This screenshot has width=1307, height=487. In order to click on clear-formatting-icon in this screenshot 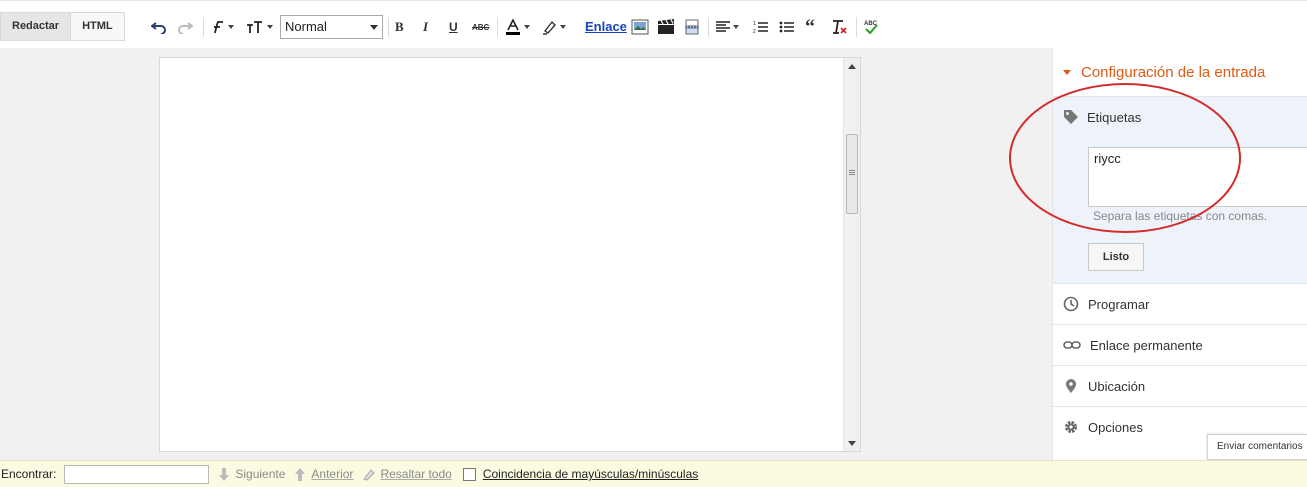, I will do `click(839, 27)`.